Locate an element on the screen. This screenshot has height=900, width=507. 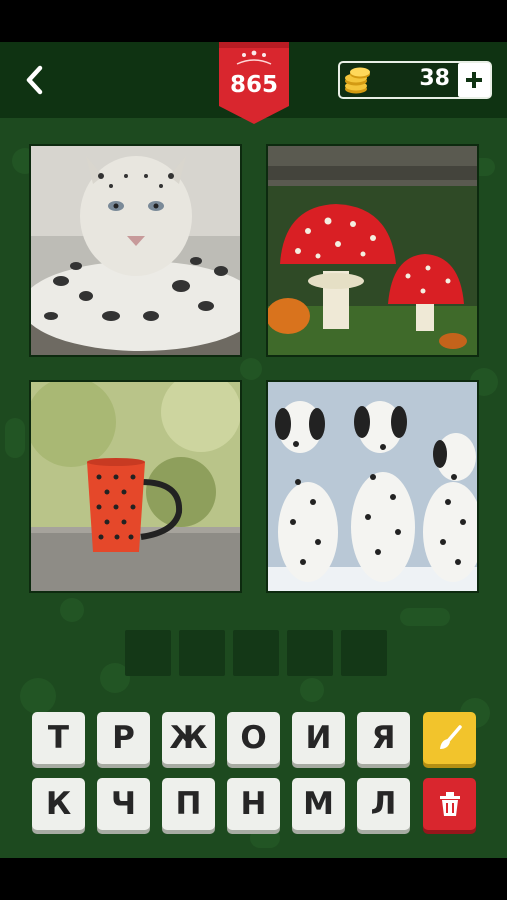
answer-slots is located at coordinates (256, 653).